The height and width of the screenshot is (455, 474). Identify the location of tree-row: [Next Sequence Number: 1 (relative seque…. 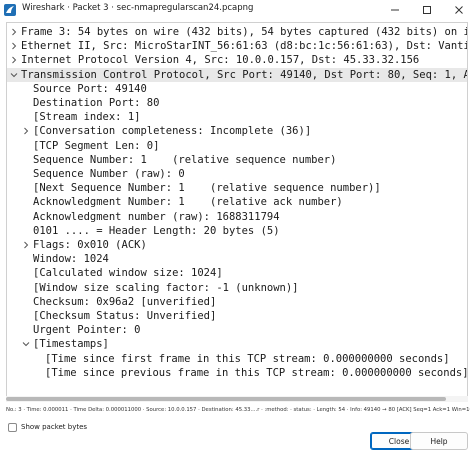
(237, 188).